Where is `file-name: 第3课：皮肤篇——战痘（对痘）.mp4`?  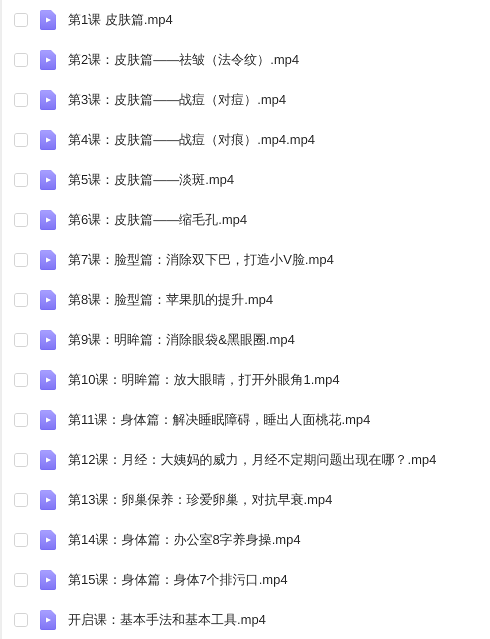
file-name: 第3课：皮肤篇——战痘（对痘）.mp4 is located at coordinates (177, 100).